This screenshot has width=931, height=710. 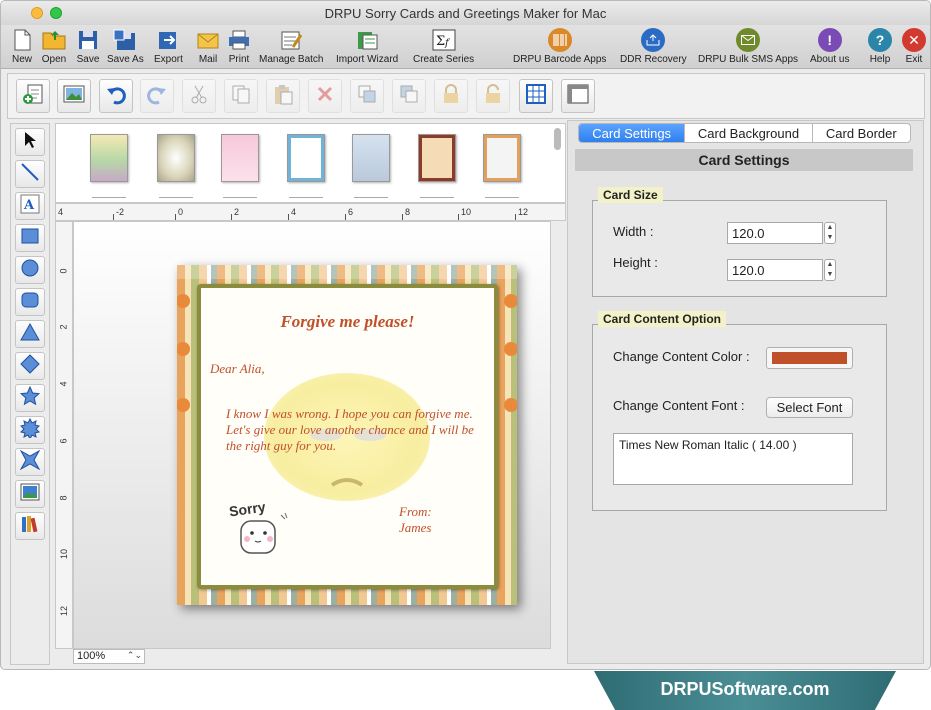 I want to click on edit-toolbar, so click(x=466, y=96).